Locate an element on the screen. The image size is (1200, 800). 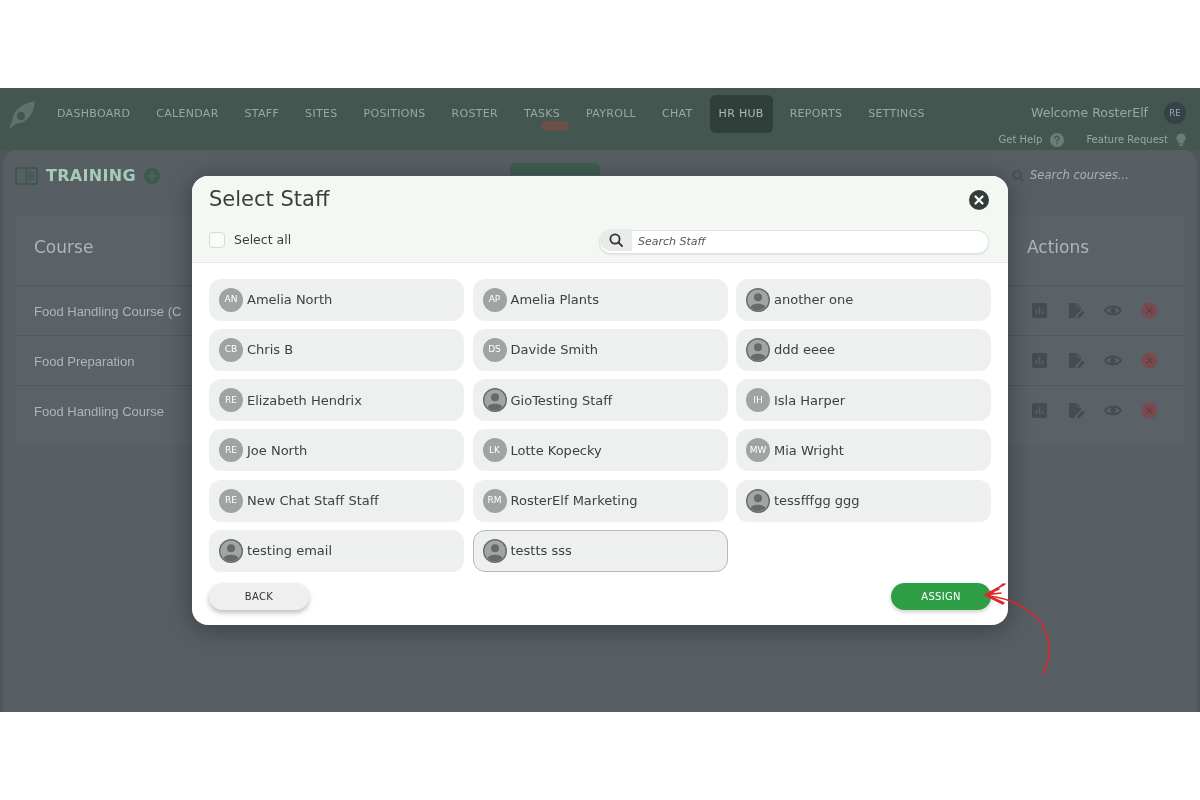
table-cell: Food Preparation is located at coordinates (84, 361).